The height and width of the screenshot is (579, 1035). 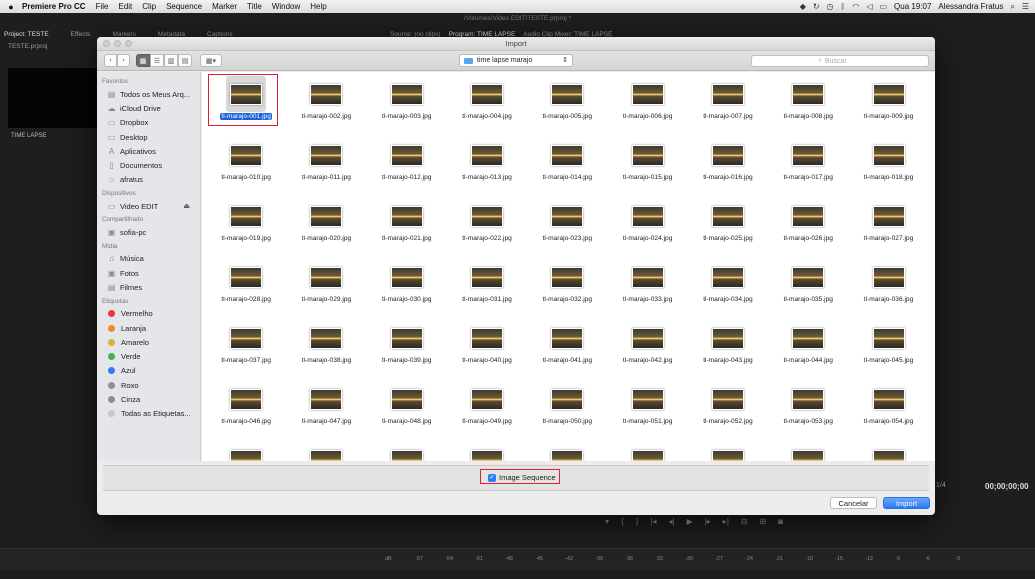 I want to click on file-item: tl-marajo-022.jpg, so click(x=487, y=228).